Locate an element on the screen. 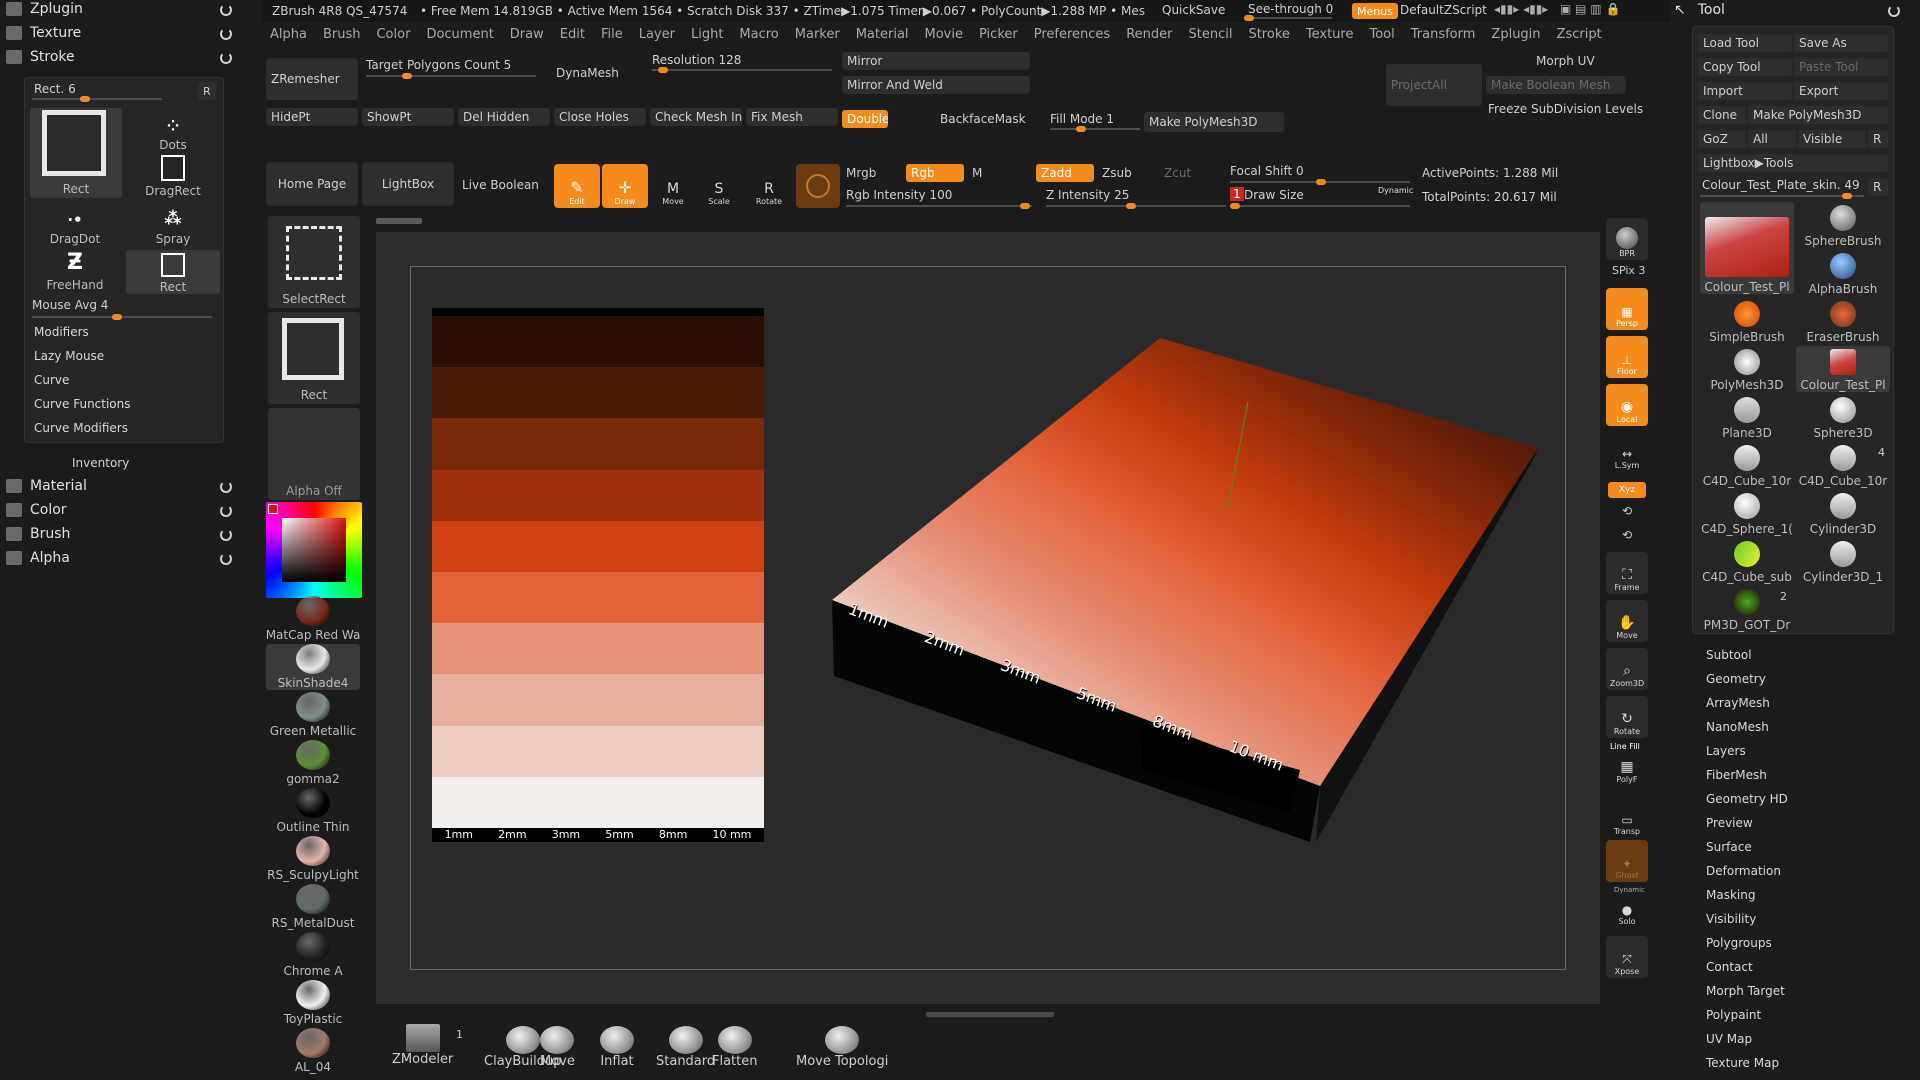 The height and width of the screenshot is (1080, 1920). submenu-fibermesh: FiberMesh is located at coordinates (1793, 775).